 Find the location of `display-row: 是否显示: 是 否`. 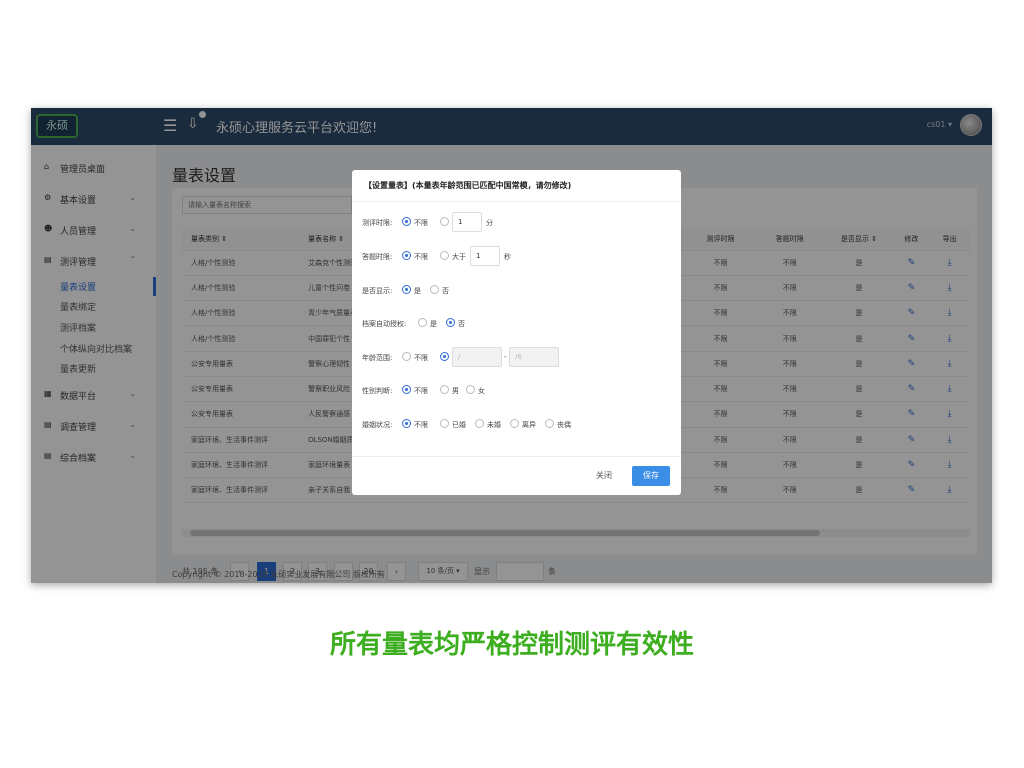

display-row: 是否显示: 是 否 is located at coordinates (517, 290).